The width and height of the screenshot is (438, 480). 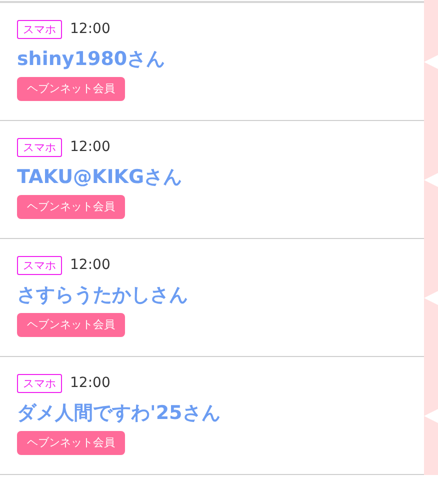 What do you see at coordinates (102, 295) in the screenshot?
I see `user-name: さすらうたかしさん` at bounding box center [102, 295].